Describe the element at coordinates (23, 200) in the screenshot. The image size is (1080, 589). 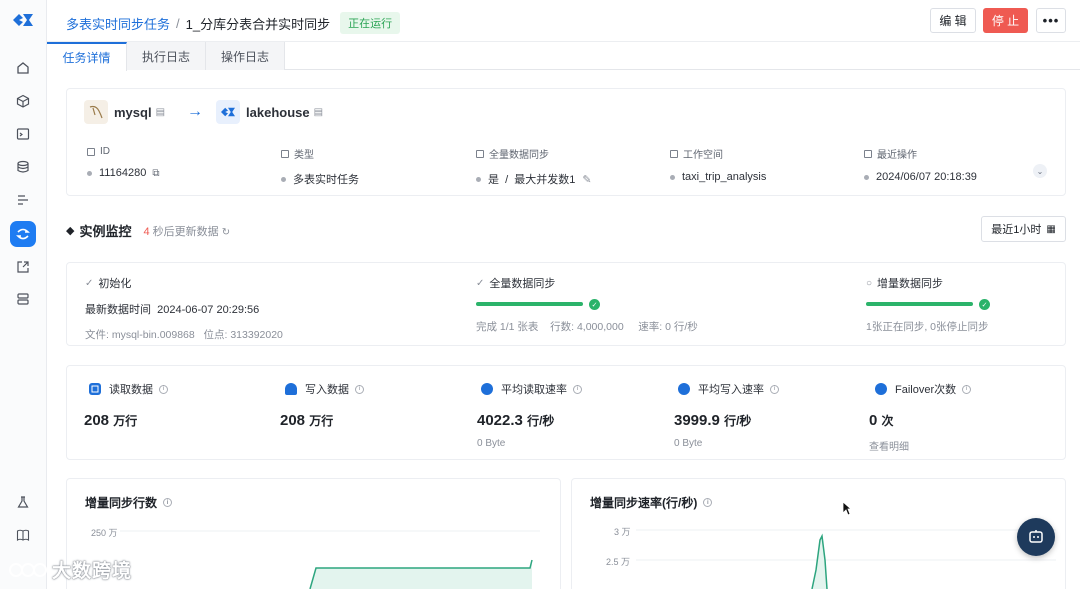
I see `align-icon` at that location.